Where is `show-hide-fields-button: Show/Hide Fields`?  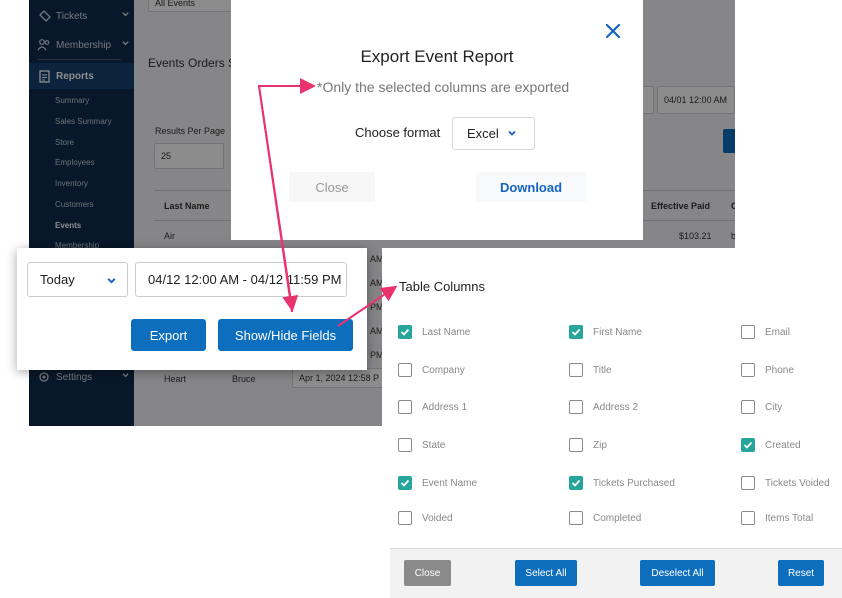
show-hide-fields-button: Show/Hide Fields is located at coordinates (285, 335).